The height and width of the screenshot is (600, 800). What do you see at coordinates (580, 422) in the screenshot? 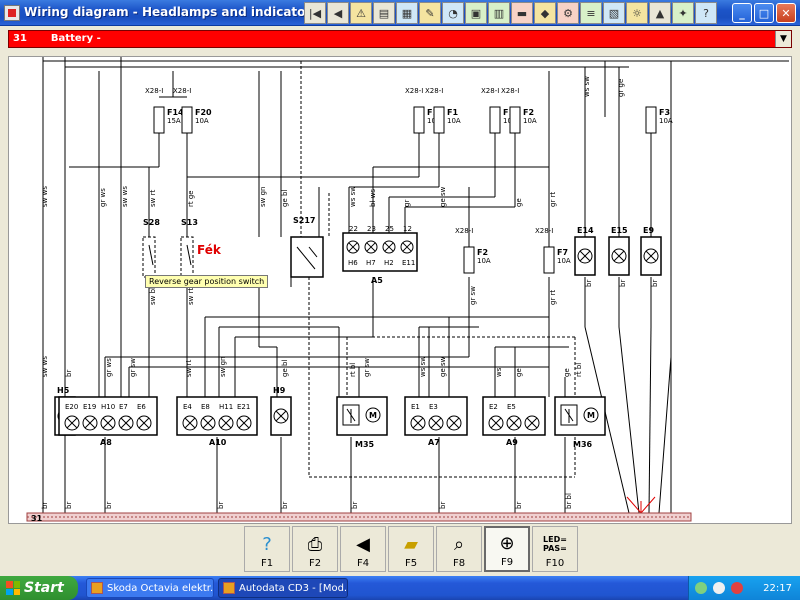
I see `motor-m36: M M36` at bounding box center [580, 422].